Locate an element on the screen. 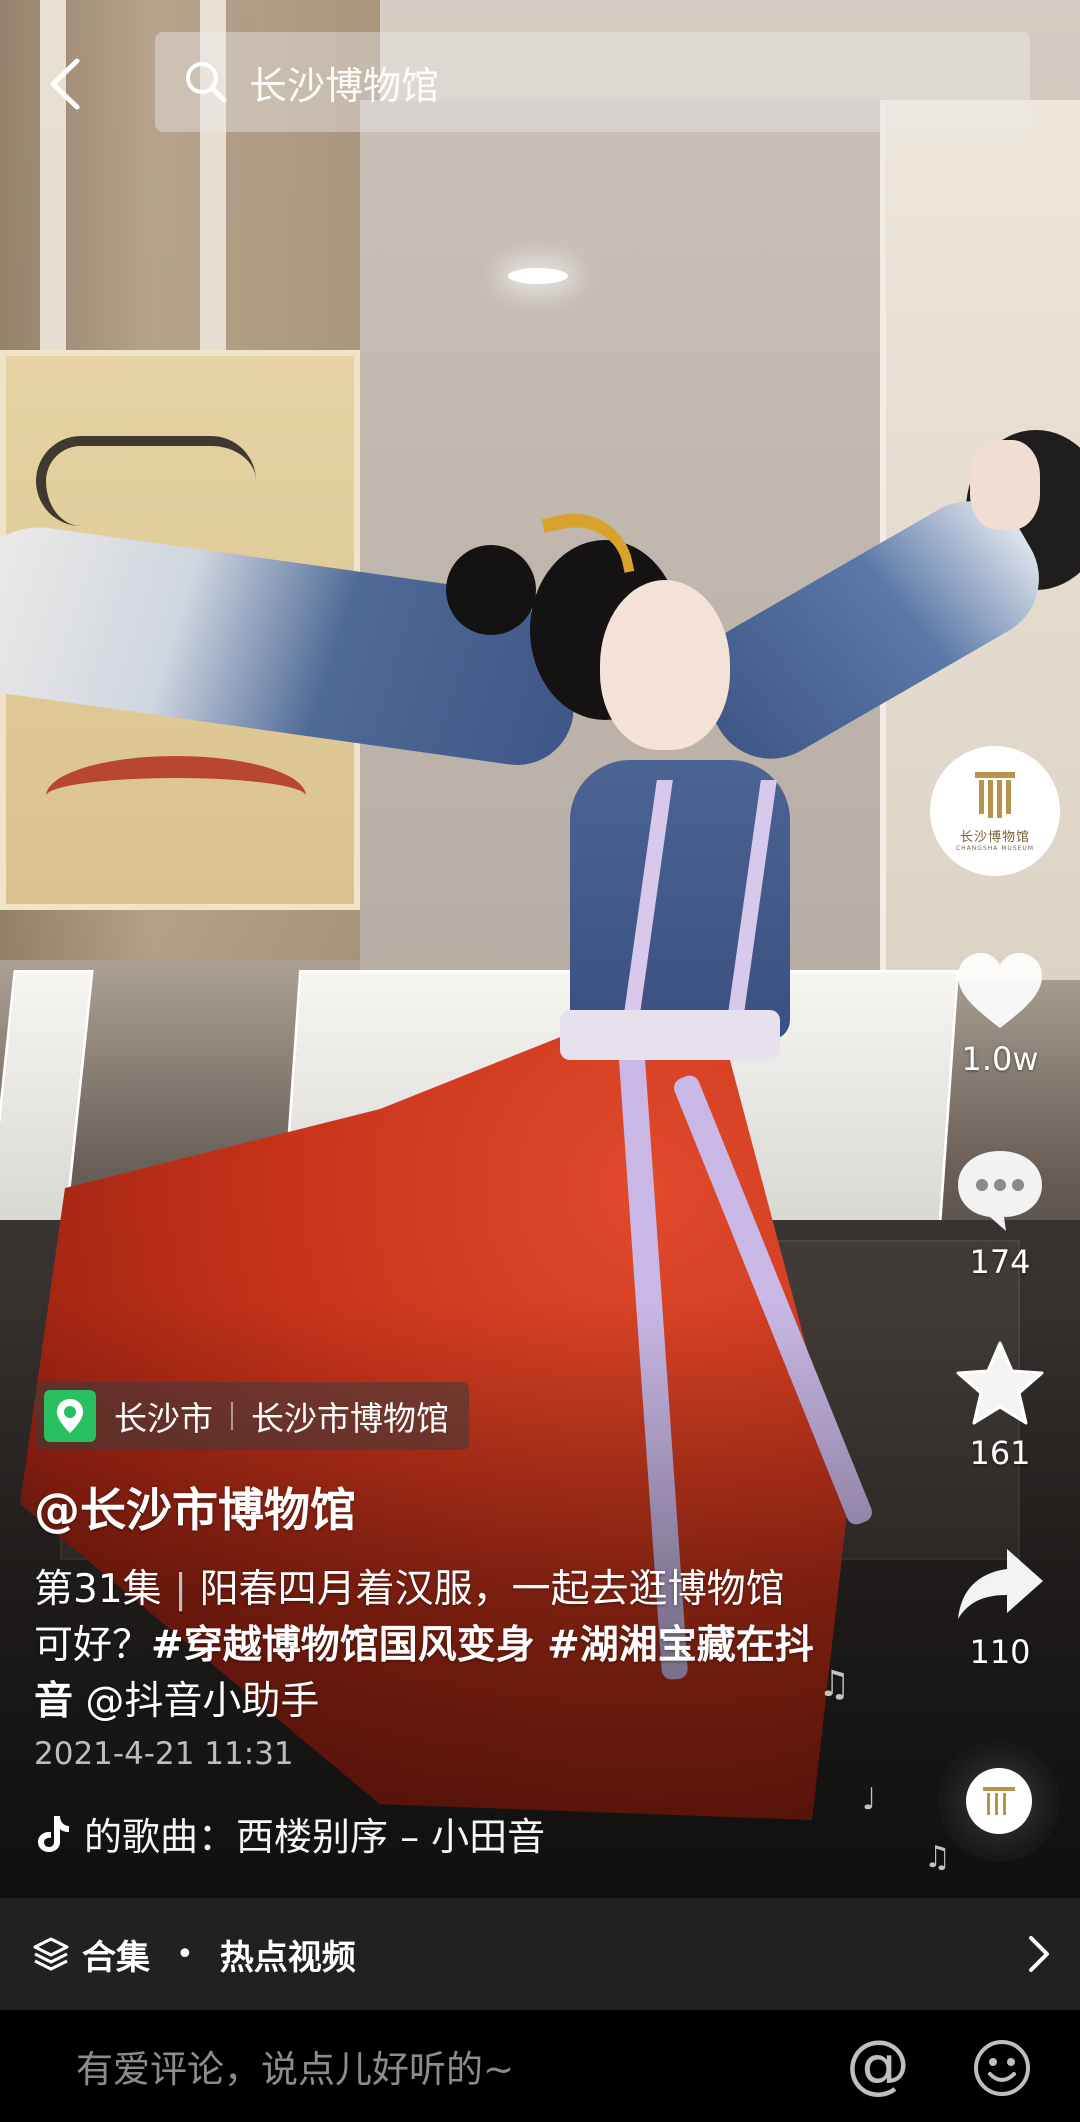  heart-icon is located at coordinates (1000, 990).